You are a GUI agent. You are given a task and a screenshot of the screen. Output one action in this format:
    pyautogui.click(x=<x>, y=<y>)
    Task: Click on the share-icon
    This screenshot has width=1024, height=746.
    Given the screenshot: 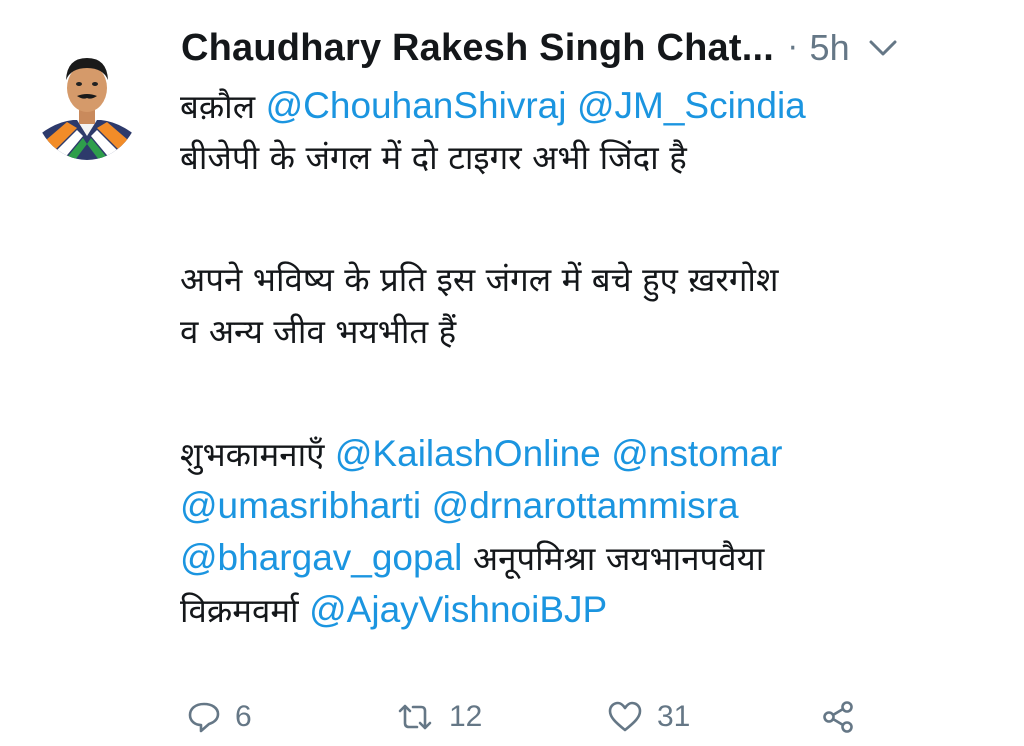 What is the action you would take?
    pyautogui.click(x=838, y=717)
    